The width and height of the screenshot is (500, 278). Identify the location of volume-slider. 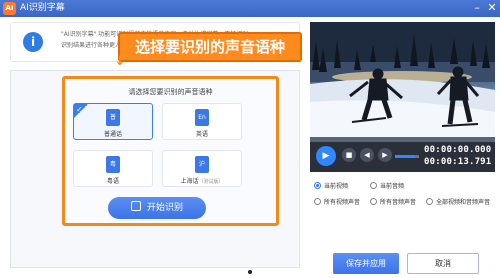
(407, 156).